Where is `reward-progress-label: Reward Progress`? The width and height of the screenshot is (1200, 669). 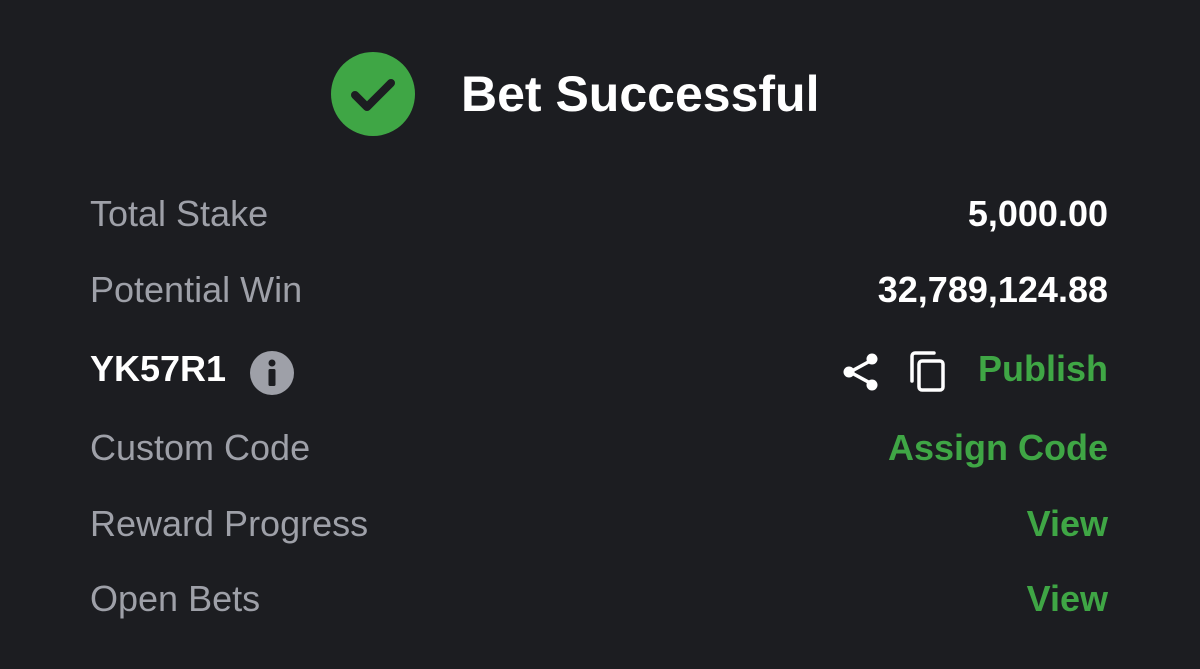 reward-progress-label: Reward Progress is located at coordinates (229, 523).